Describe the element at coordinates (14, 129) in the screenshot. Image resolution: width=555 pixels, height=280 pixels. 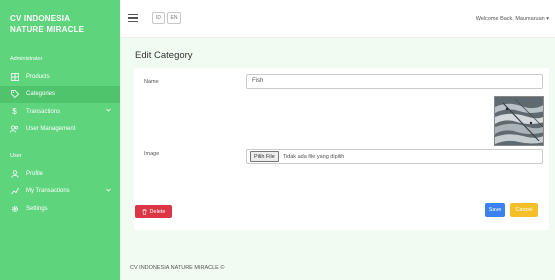
I see `users-icon` at that location.